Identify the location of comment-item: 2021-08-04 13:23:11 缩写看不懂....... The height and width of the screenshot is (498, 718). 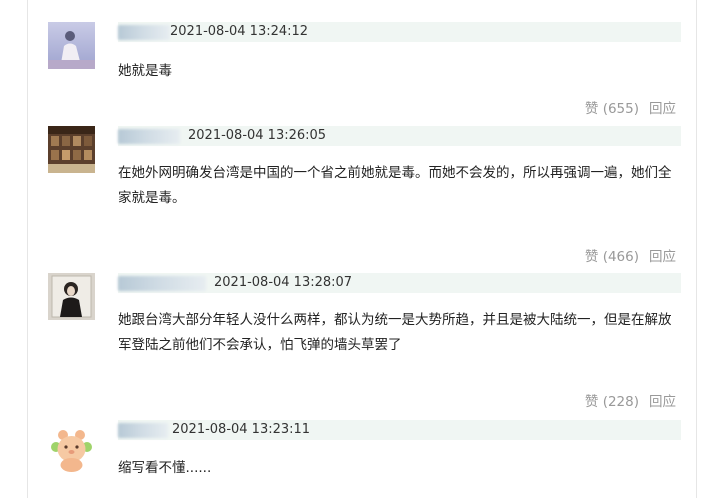
(368, 459).